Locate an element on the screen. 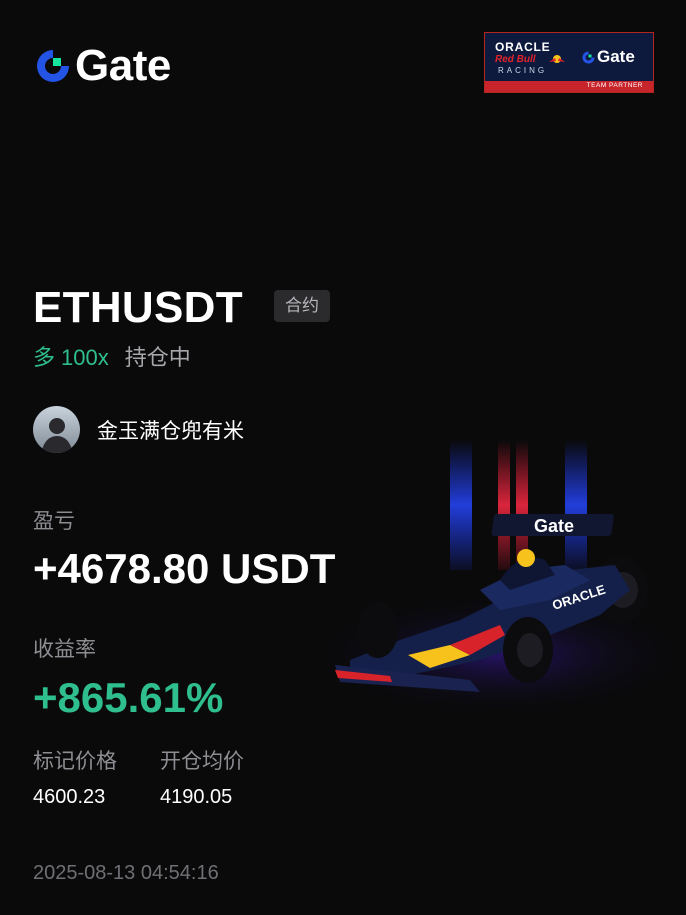  car-livery-gate: Gate is located at coordinates (554, 526).